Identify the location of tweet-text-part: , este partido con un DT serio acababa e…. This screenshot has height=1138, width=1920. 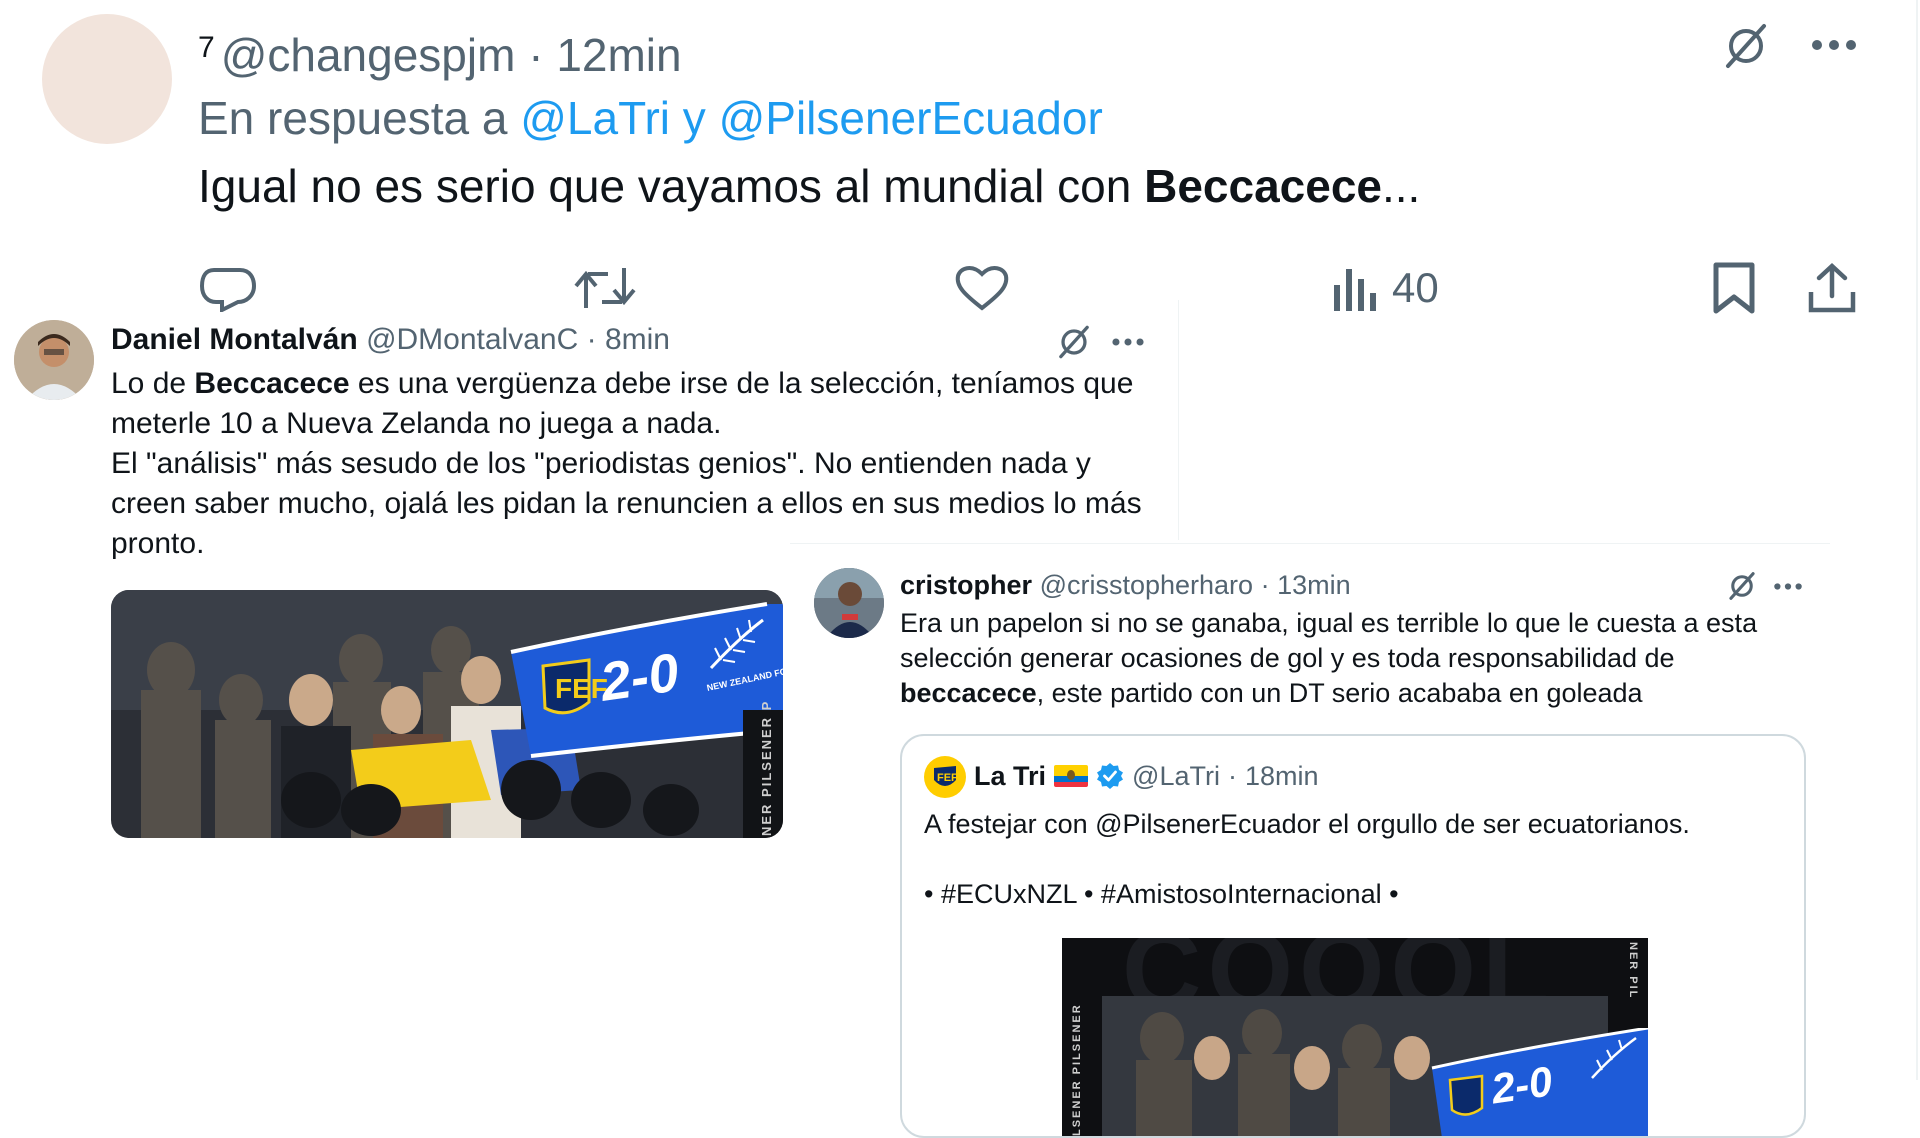
(1339, 693).